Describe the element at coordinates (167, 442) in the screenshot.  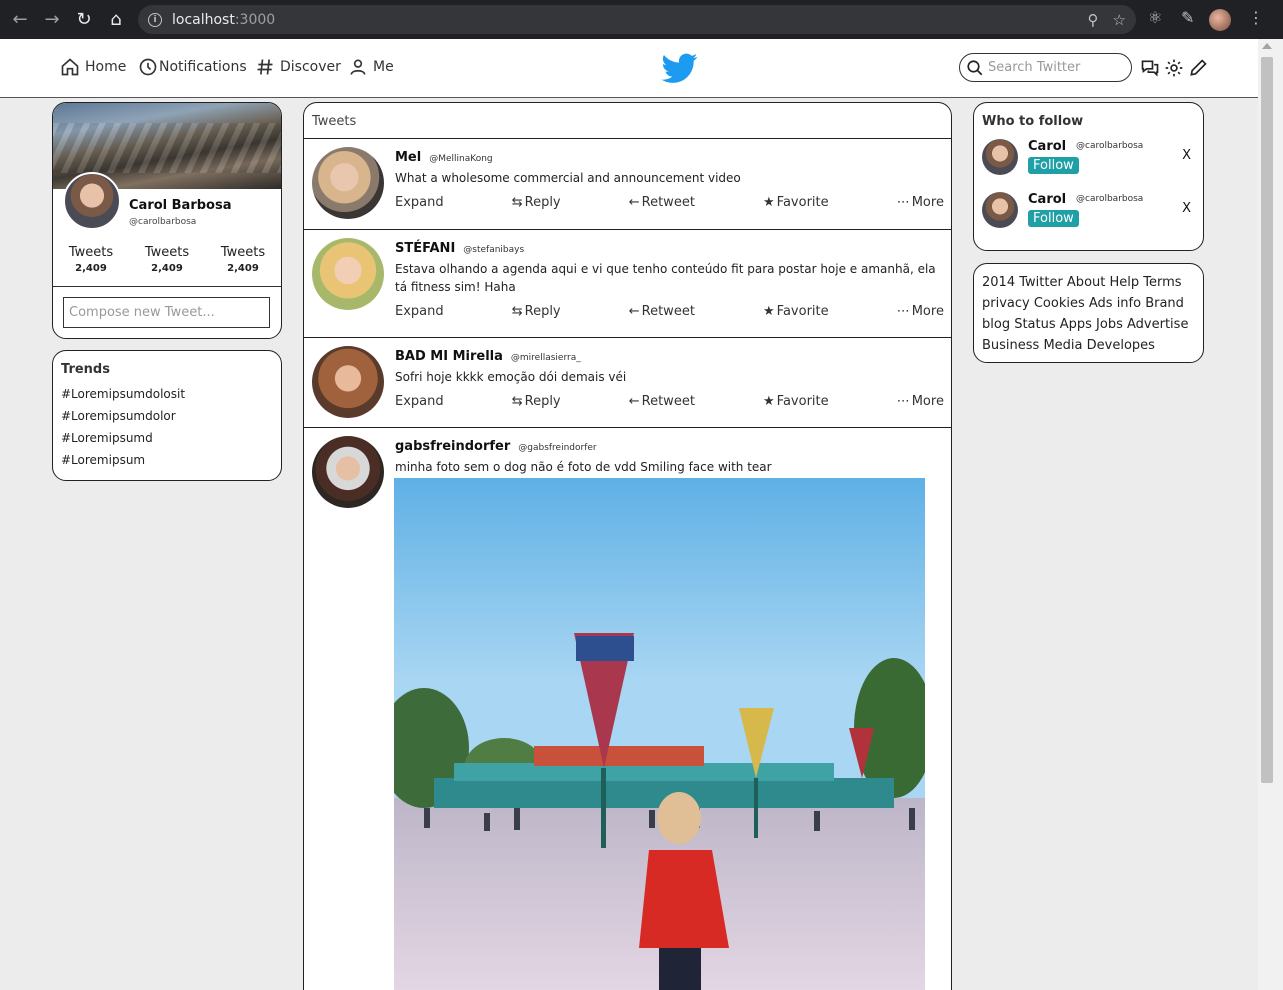
I see `trend-item: #Loremipsumd` at that location.